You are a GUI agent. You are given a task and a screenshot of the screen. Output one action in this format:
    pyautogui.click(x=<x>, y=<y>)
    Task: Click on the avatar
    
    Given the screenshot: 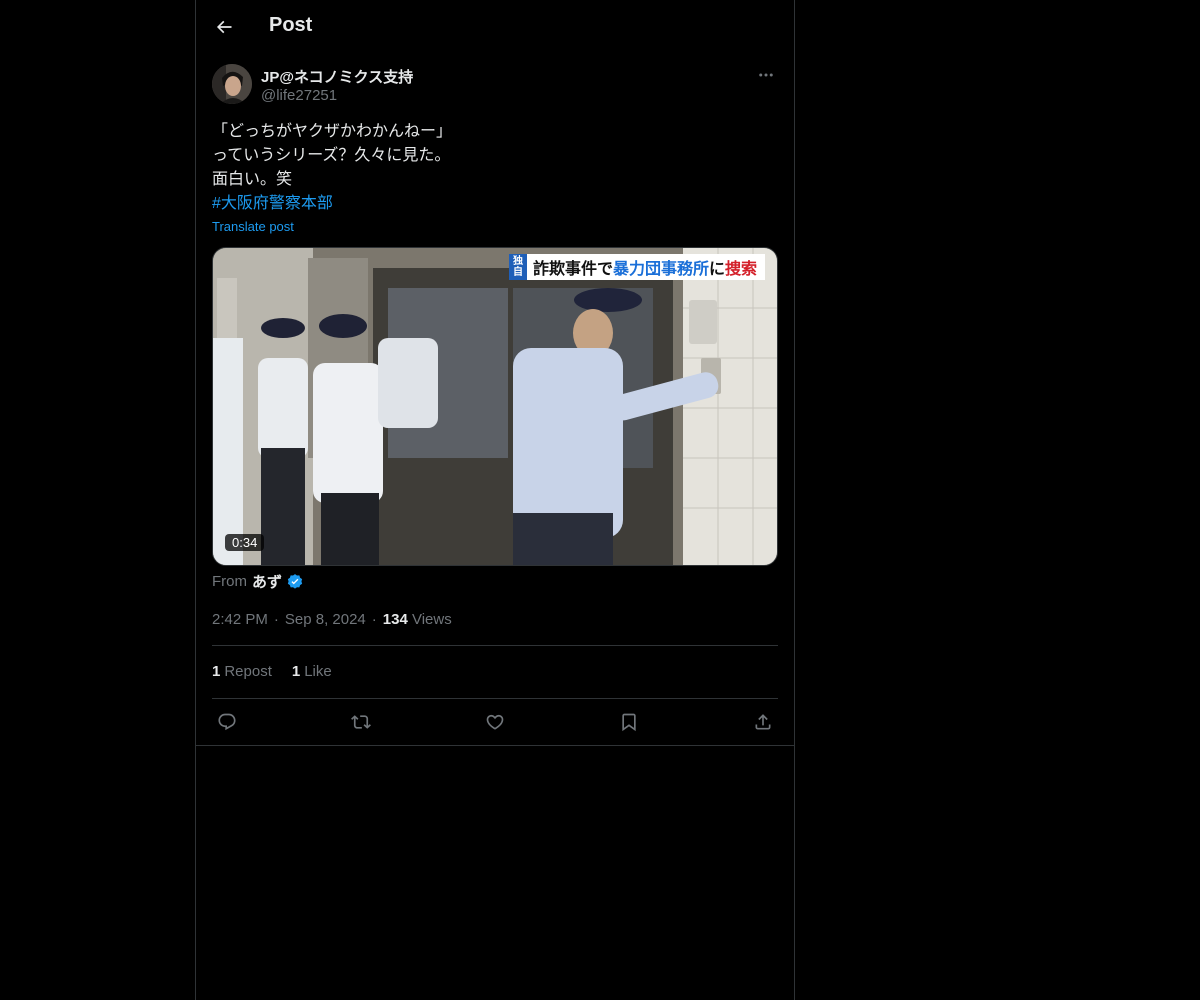 What is the action you would take?
    pyautogui.click(x=232, y=84)
    